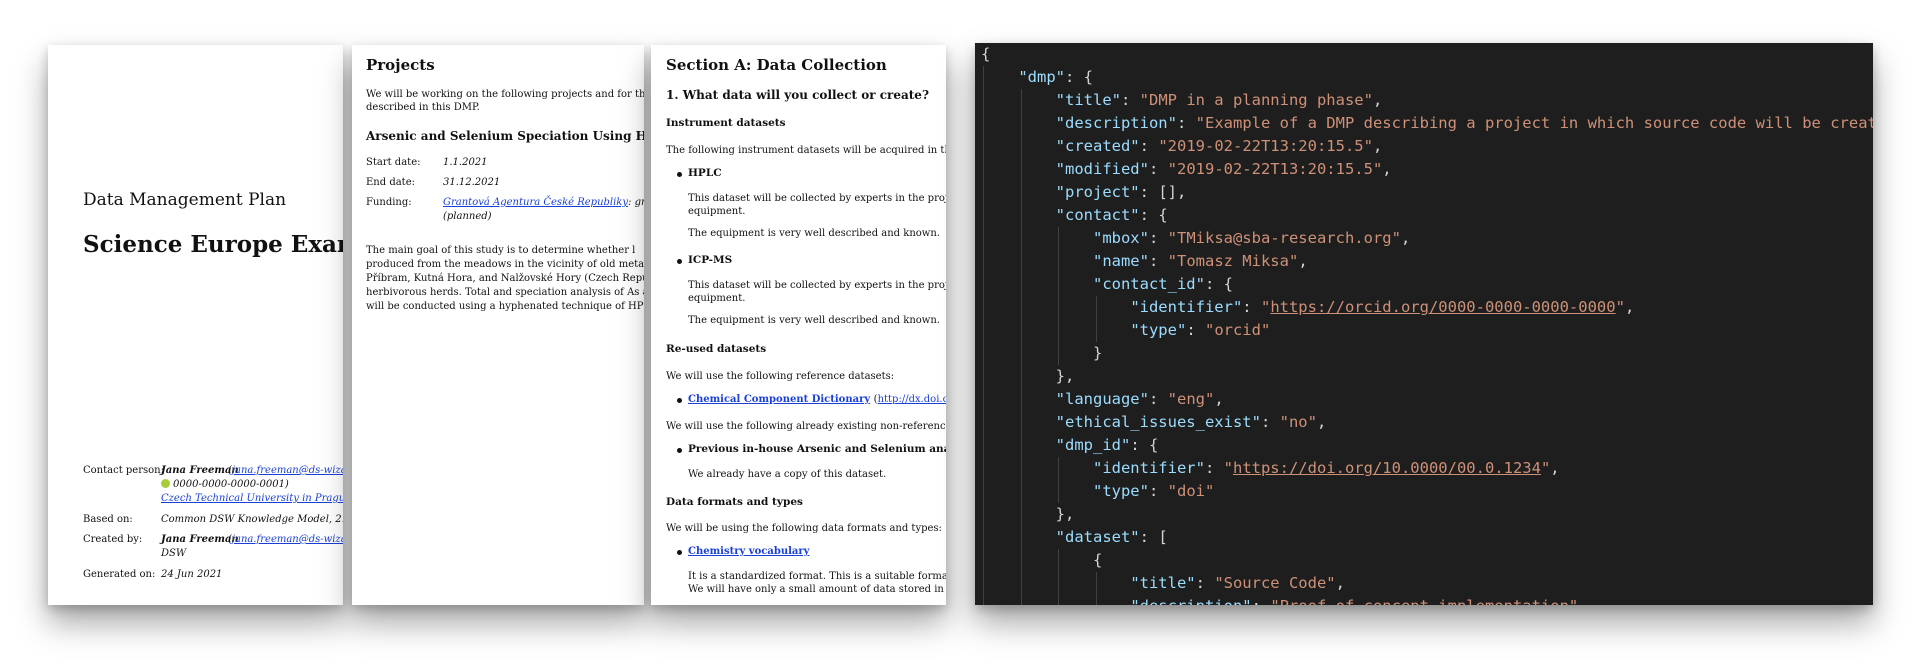 Image resolution: width=1920 pixels, height=669 pixels. I want to click on code-line: "type": "orcid", so click(1427, 330).